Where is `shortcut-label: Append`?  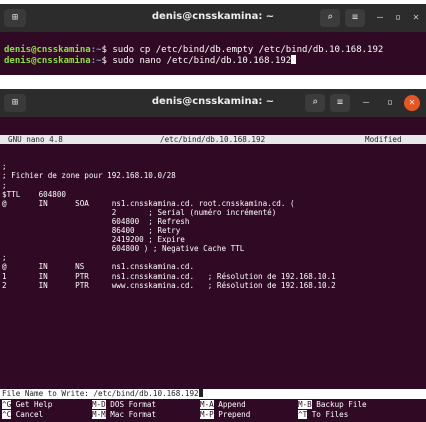
shortcut-label: Append is located at coordinates (232, 404).